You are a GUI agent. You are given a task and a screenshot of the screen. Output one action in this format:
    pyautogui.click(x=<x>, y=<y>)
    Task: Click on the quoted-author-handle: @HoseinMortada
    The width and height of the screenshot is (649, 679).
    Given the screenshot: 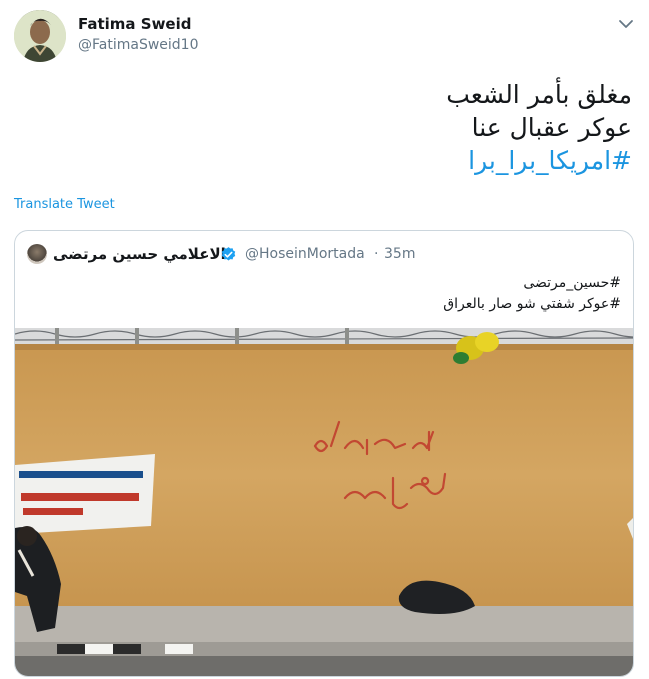 What is the action you would take?
    pyautogui.click(x=305, y=254)
    